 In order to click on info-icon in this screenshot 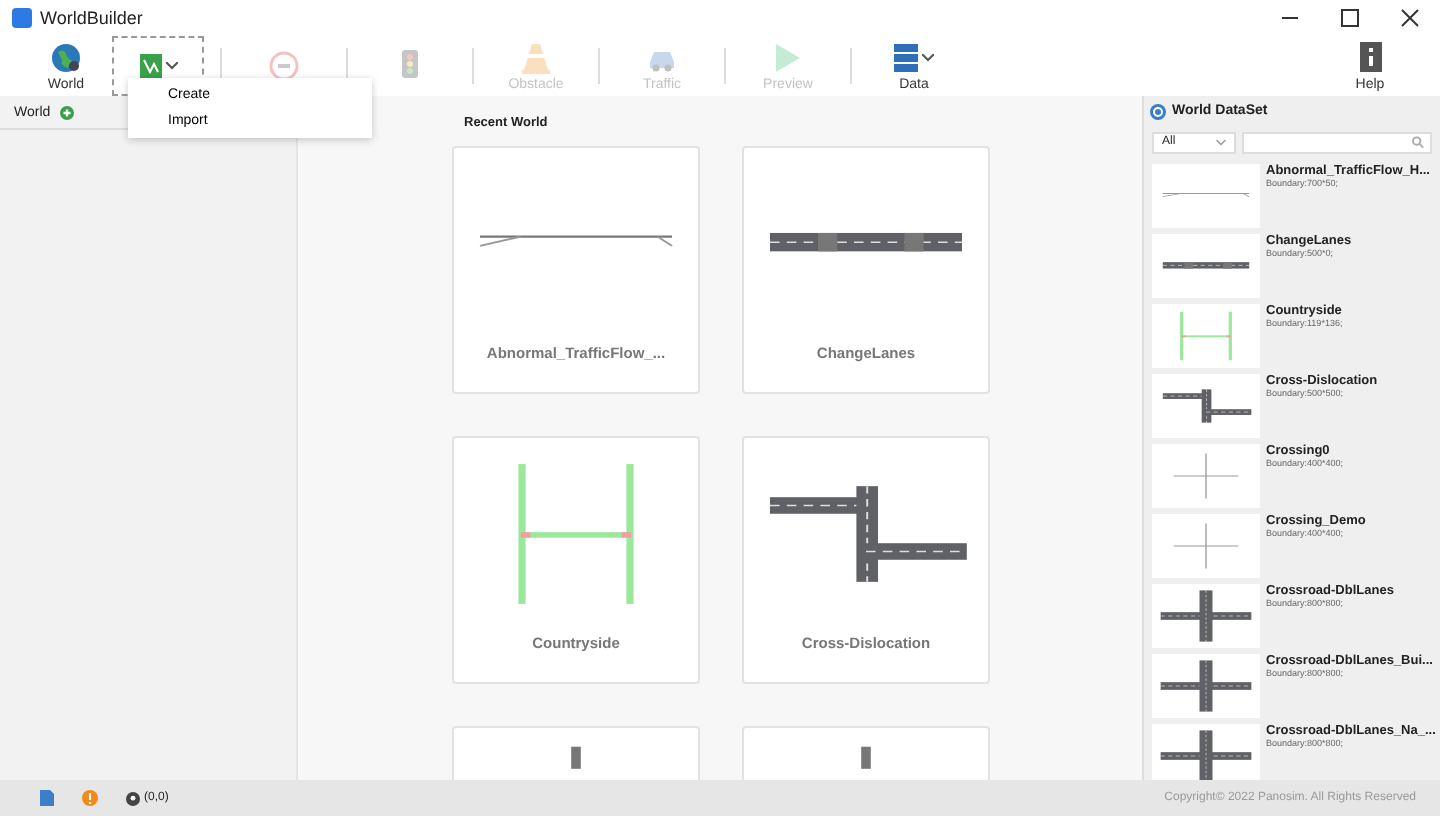, I will do `click(1370, 57)`.